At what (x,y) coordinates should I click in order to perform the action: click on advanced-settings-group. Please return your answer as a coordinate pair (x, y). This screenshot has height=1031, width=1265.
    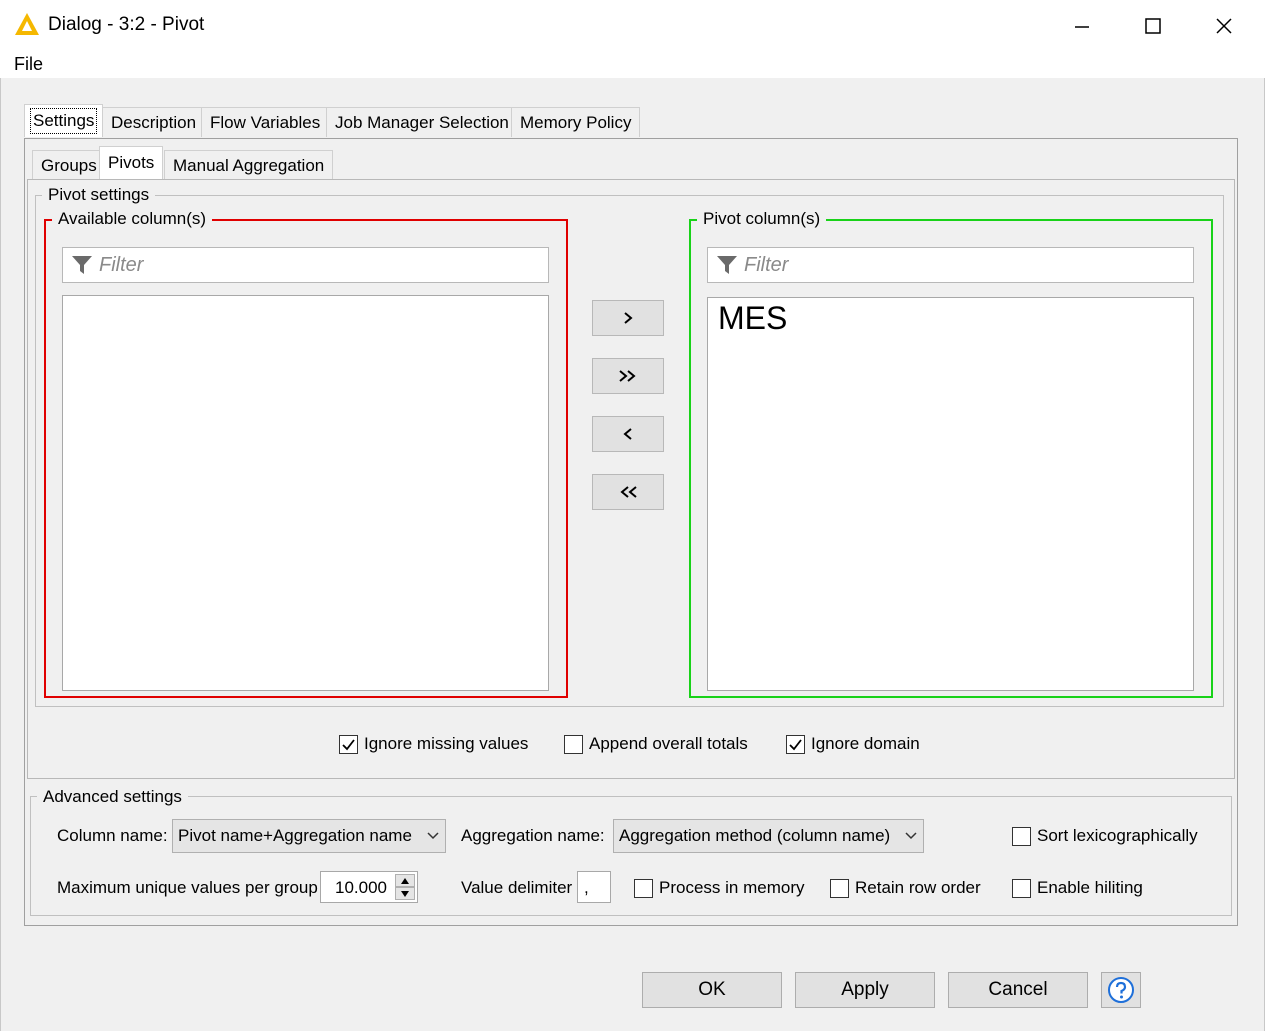
    Looking at the image, I should click on (631, 856).